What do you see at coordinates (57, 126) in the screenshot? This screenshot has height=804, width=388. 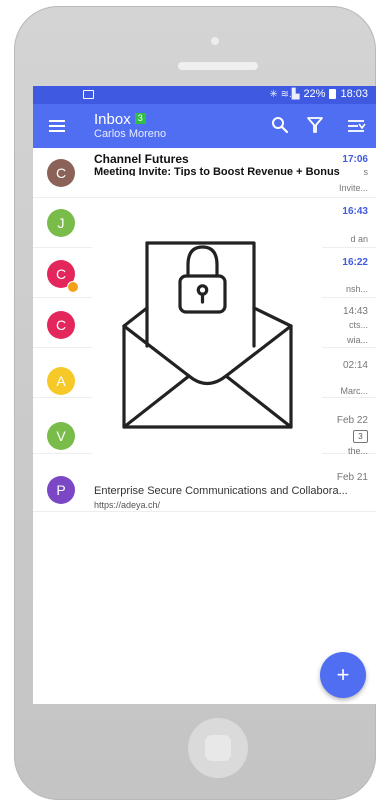 I see `menu-icon` at bounding box center [57, 126].